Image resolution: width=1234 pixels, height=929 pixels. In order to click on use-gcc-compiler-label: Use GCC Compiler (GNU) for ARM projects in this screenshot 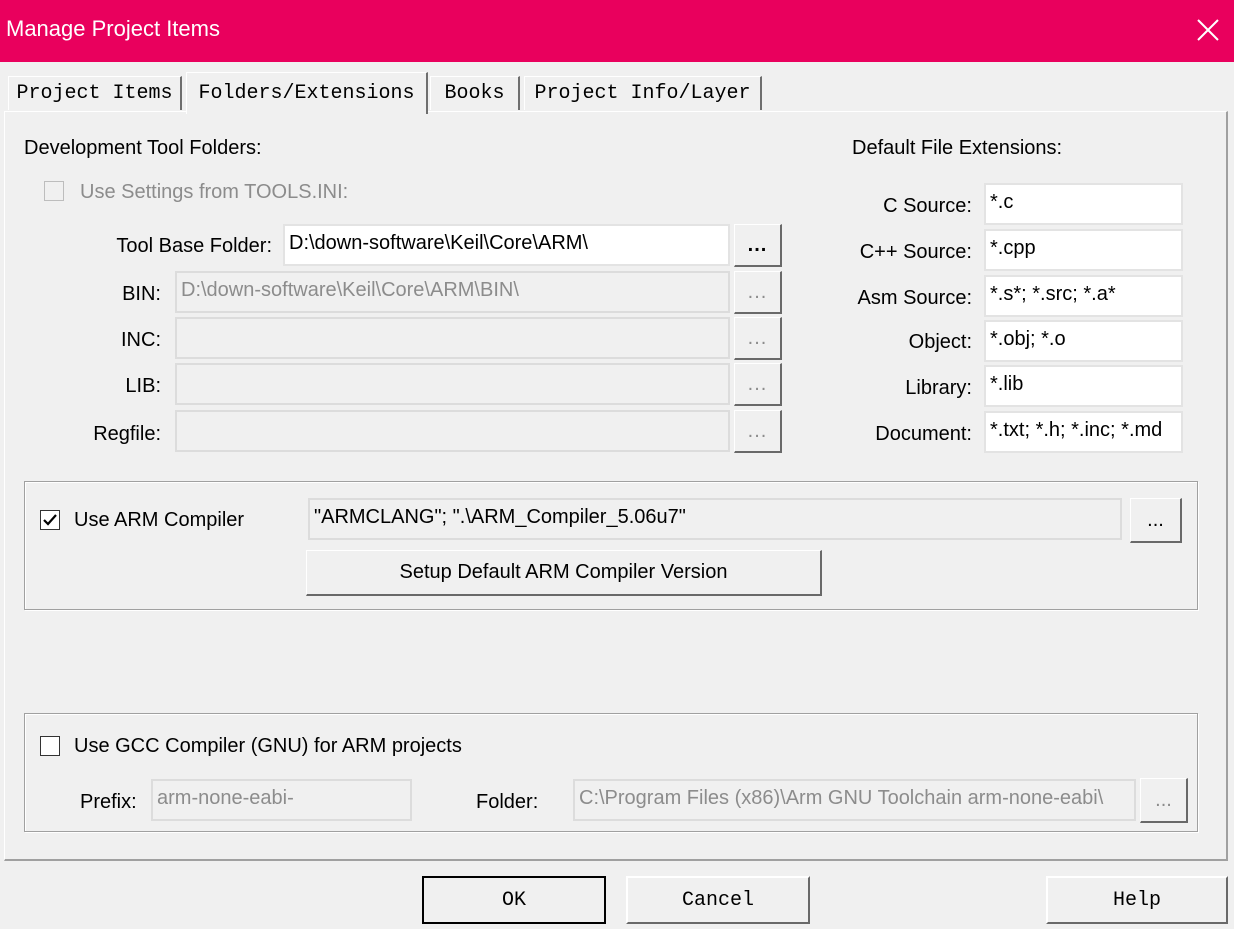, I will do `click(268, 746)`.